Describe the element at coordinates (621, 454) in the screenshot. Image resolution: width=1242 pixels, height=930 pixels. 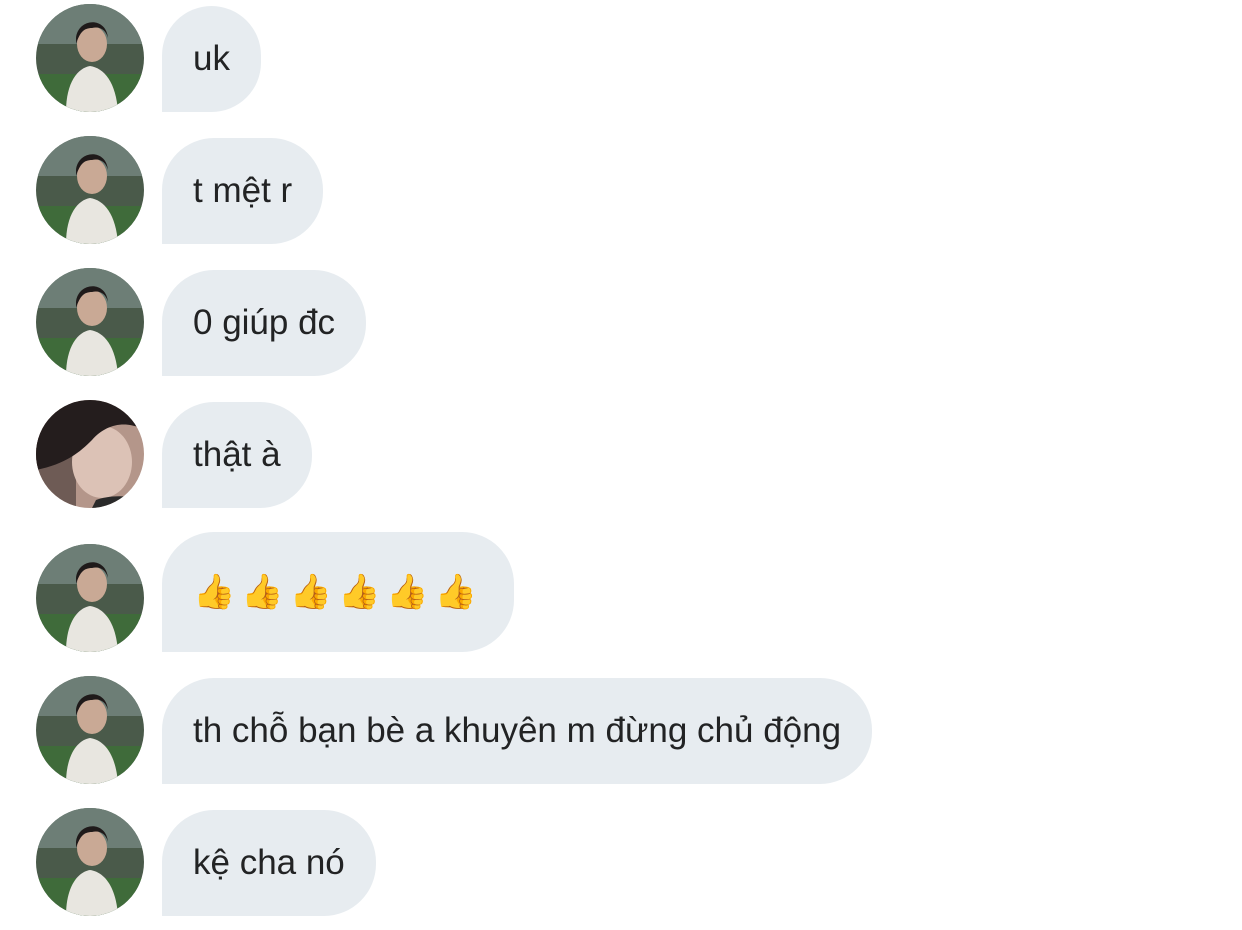
I see `message-row: thật à` at that location.